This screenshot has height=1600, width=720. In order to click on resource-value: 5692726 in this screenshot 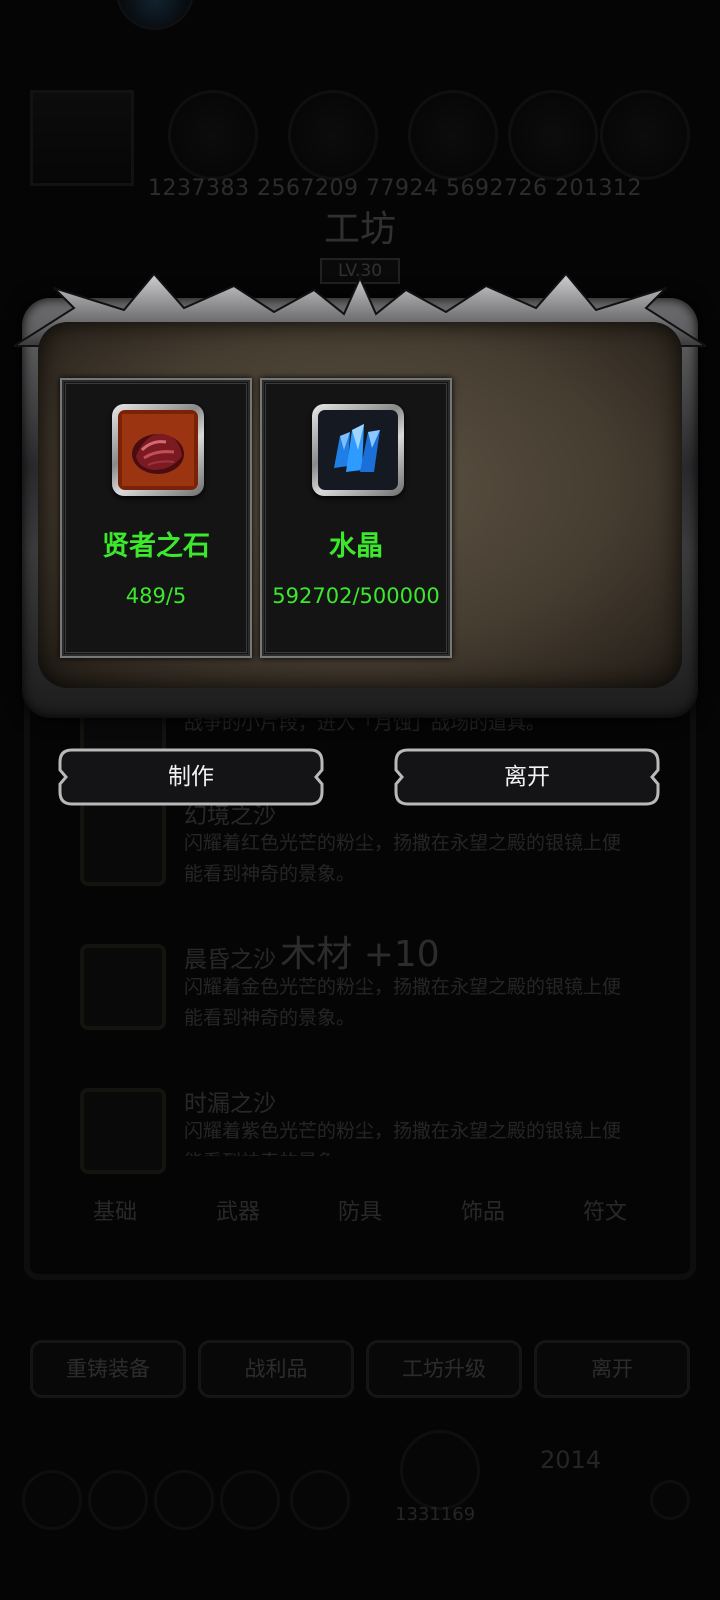, I will do `click(496, 188)`.